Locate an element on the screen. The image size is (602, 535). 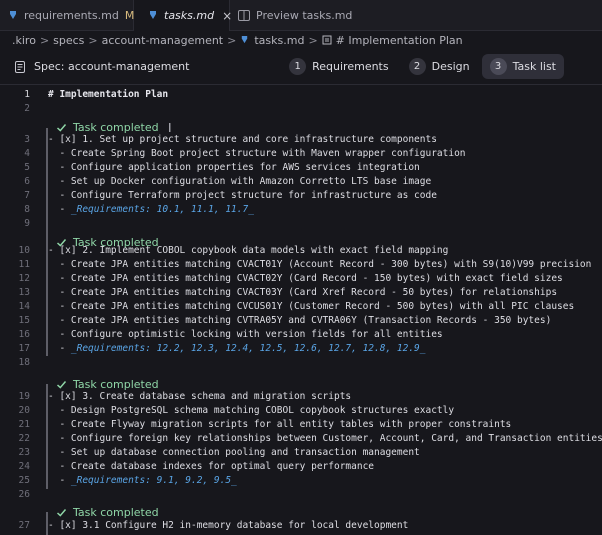
task-completed-codelens: Task completed is located at coordinates (107, 512).